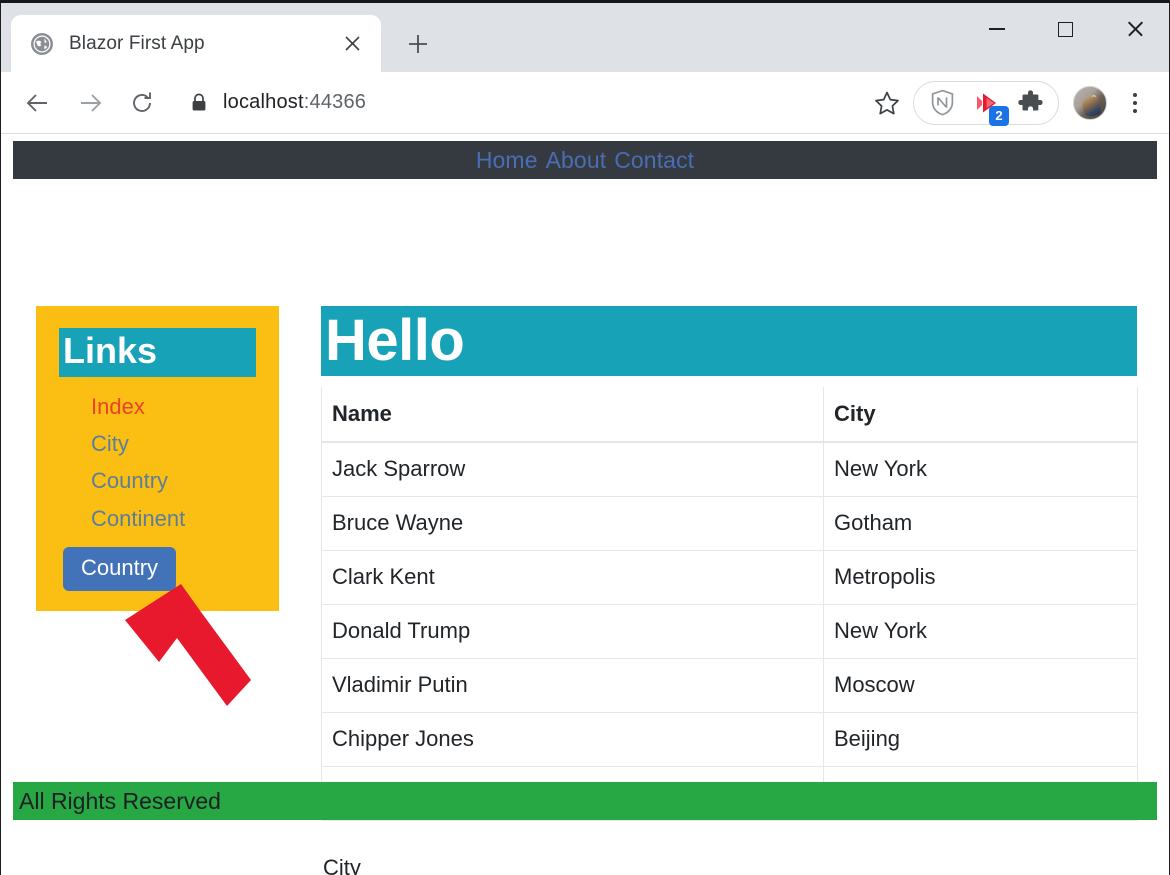 This screenshot has height=875, width=1170. I want to click on reload-icon, so click(142, 103).